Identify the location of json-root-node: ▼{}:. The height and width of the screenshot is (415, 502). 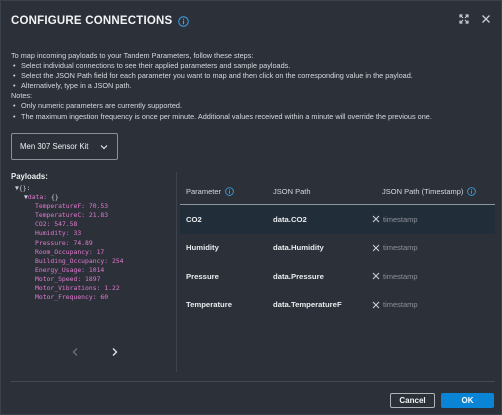
(69, 188).